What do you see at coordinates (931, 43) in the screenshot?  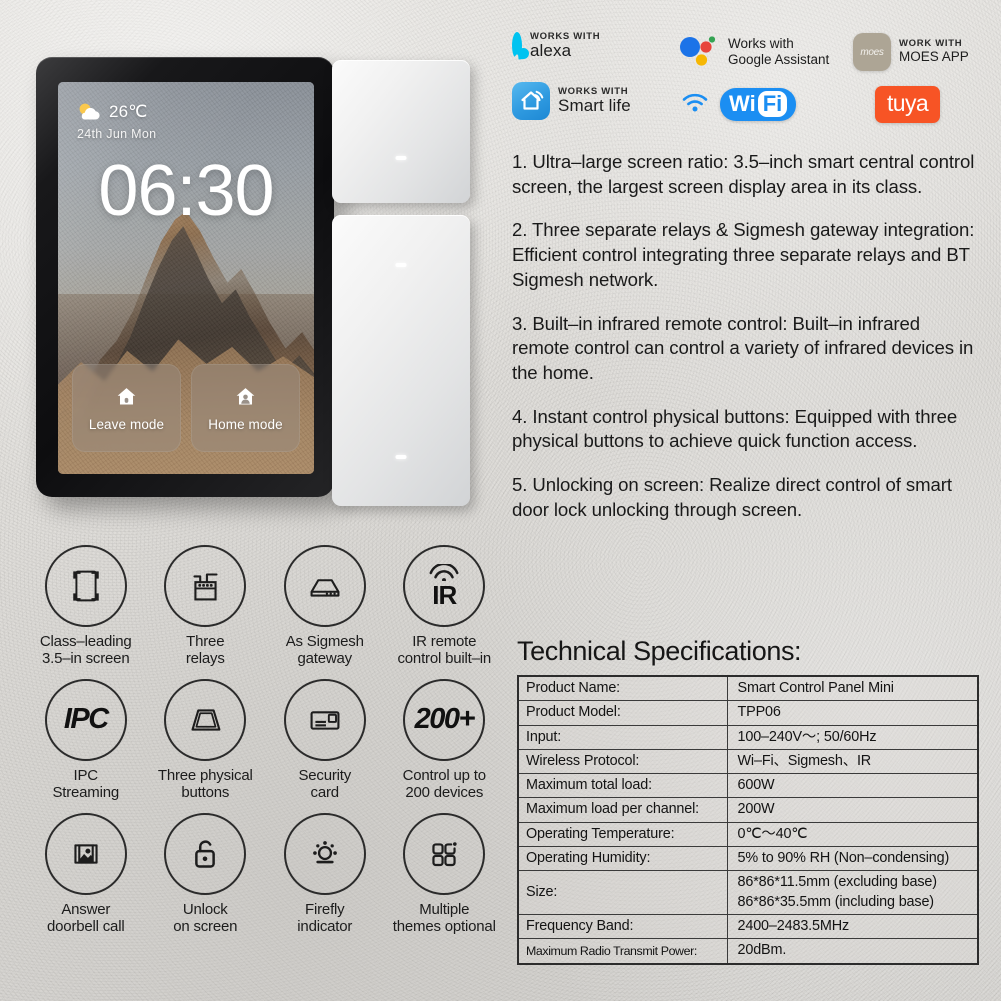 I see `badge-moes-kicker: WORK WITH` at bounding box center [931, 43].